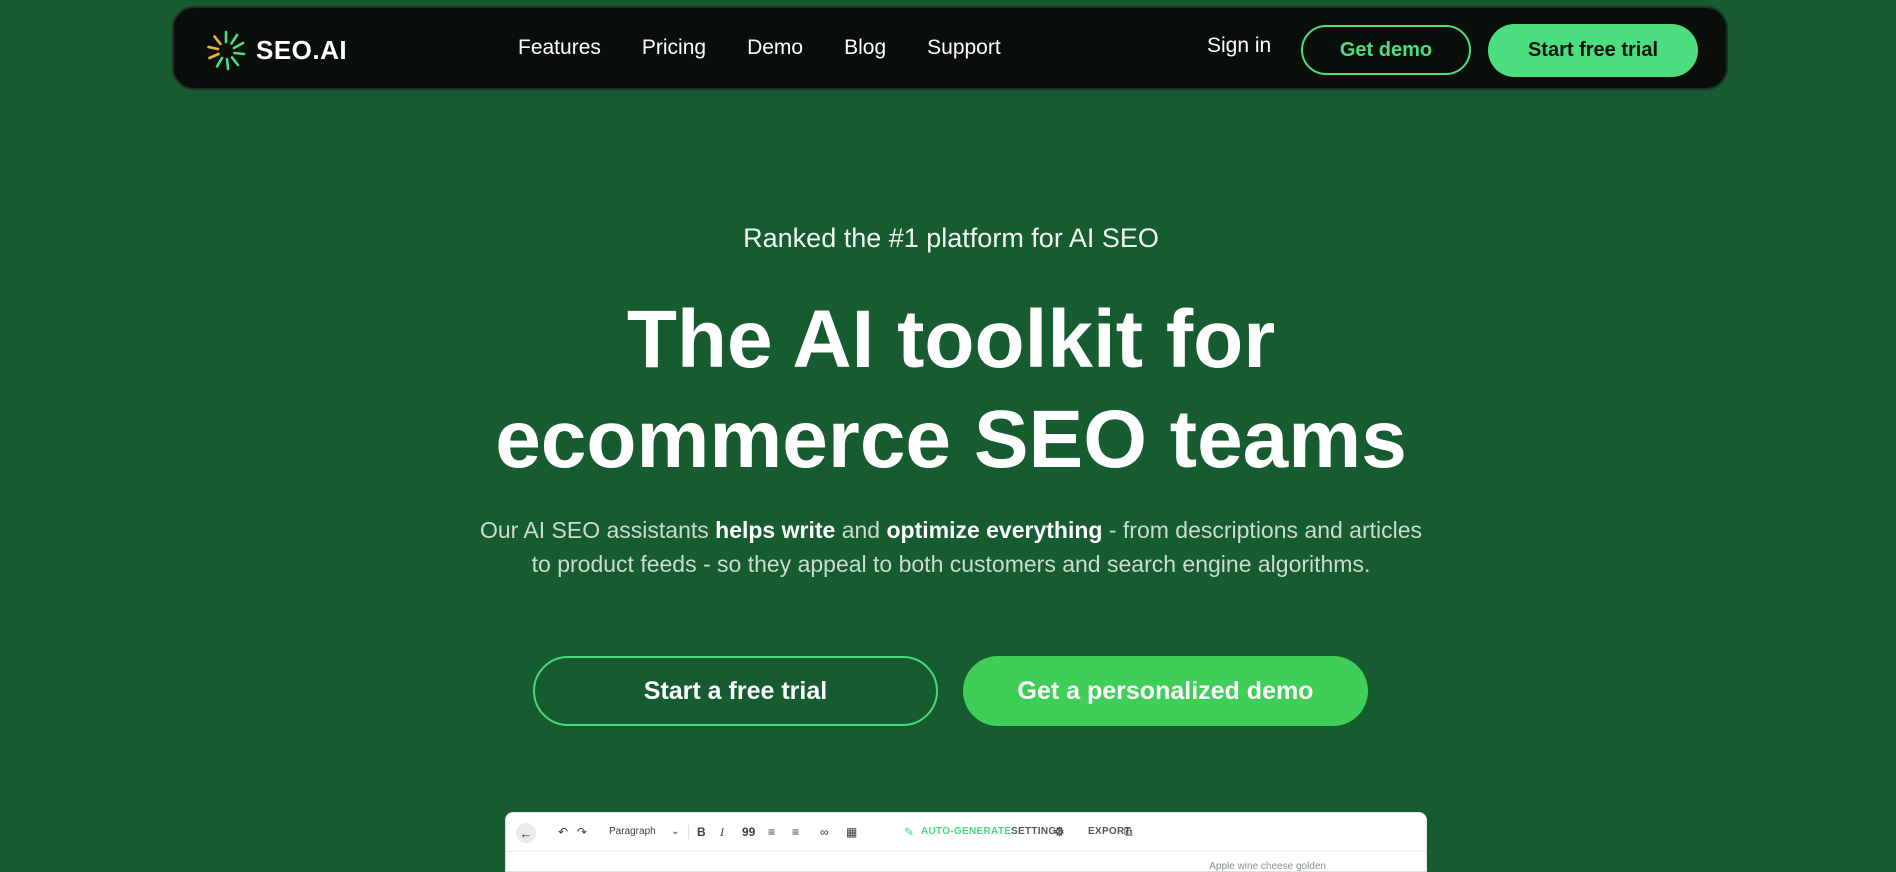  Describe the element at coordinates (1262, 530) in the screenshot. I see `hero-sub-text-3: - from descriptions and articles` at that location.